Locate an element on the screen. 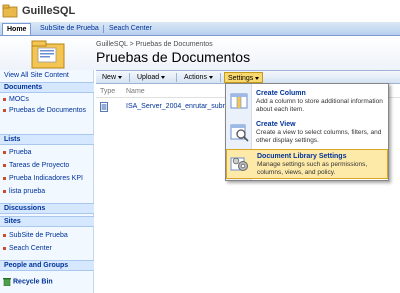  list-toolbar: New Upload Actions Settings is located at coordinates (248, 77).